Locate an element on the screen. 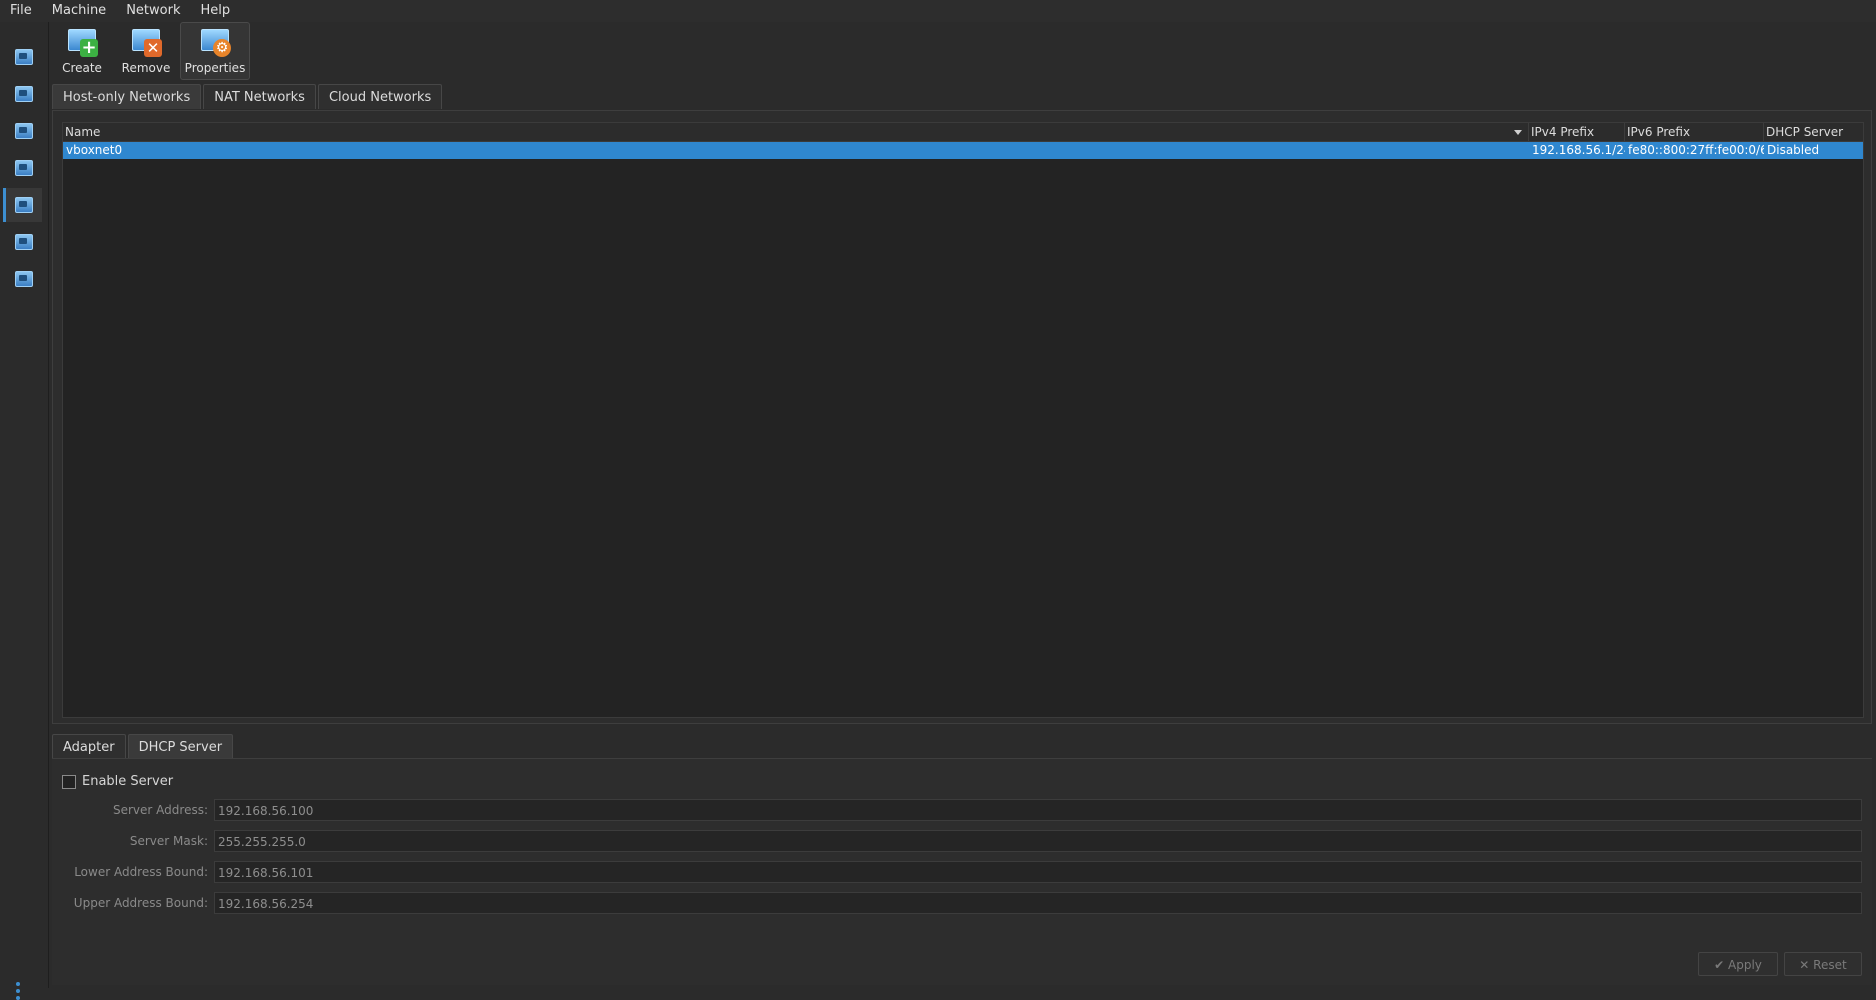  sidebar-cloud-button is located at coordinates (24, 242).